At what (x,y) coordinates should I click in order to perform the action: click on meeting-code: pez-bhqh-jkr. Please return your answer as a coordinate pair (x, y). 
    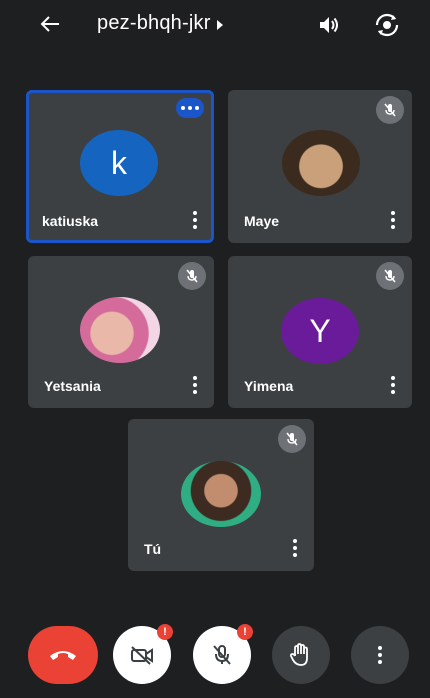
    Looking at the image, I should click on (154, 23).